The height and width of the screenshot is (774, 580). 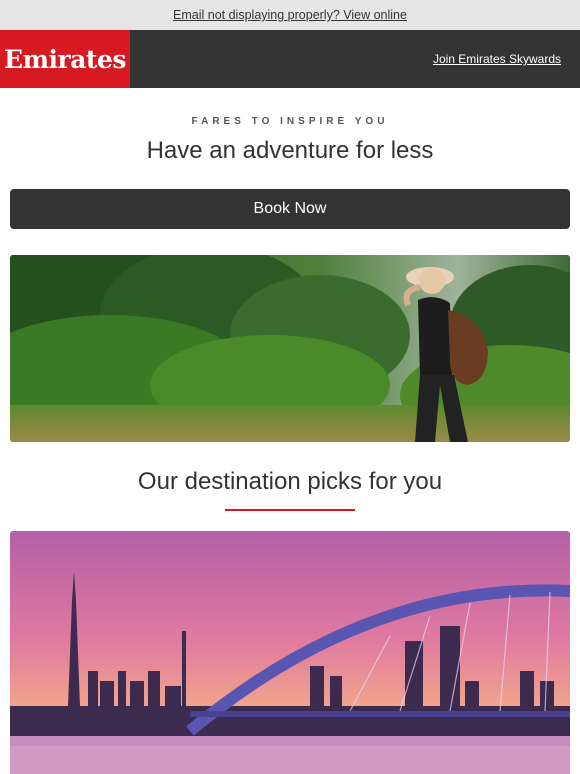 What do you see at coordinates (290, 510) in the screenshot?
I see `title-divider` at bounding box center [290, 510].